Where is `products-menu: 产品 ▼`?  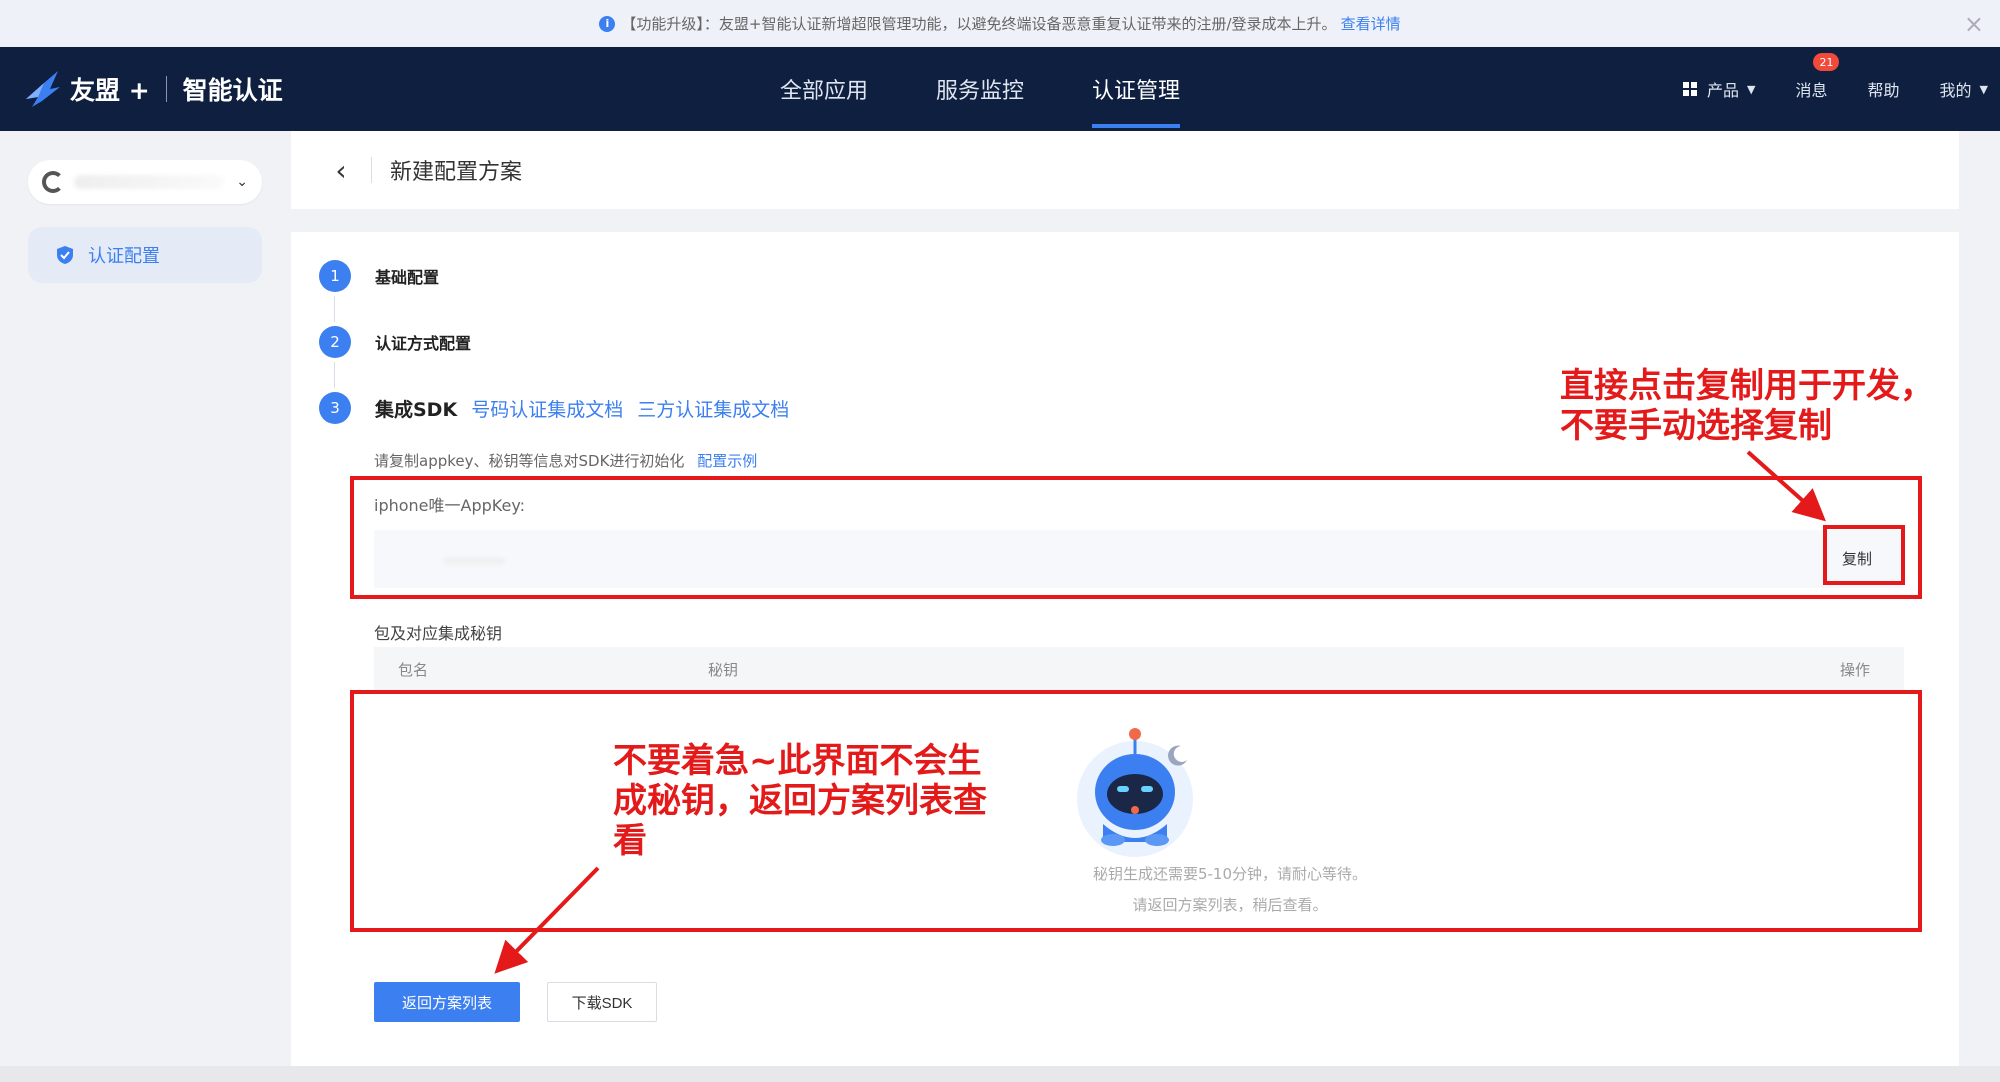
products-menu: 产品 ▼ is located at coordinates (1719, 89).